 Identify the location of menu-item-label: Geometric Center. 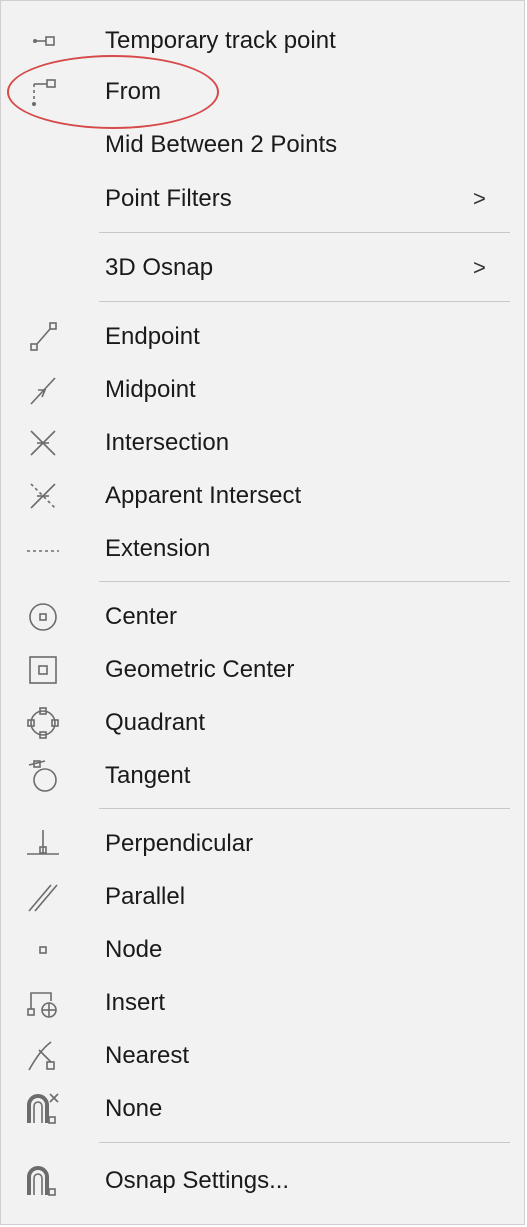
(200, 669).